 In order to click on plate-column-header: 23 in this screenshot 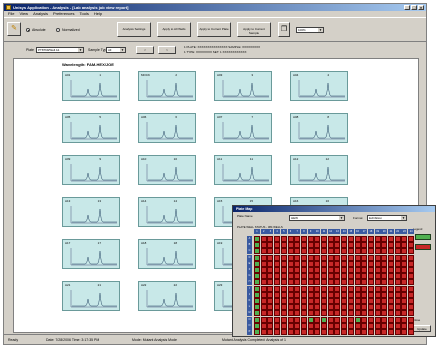, I will do `click(404, 231)`.